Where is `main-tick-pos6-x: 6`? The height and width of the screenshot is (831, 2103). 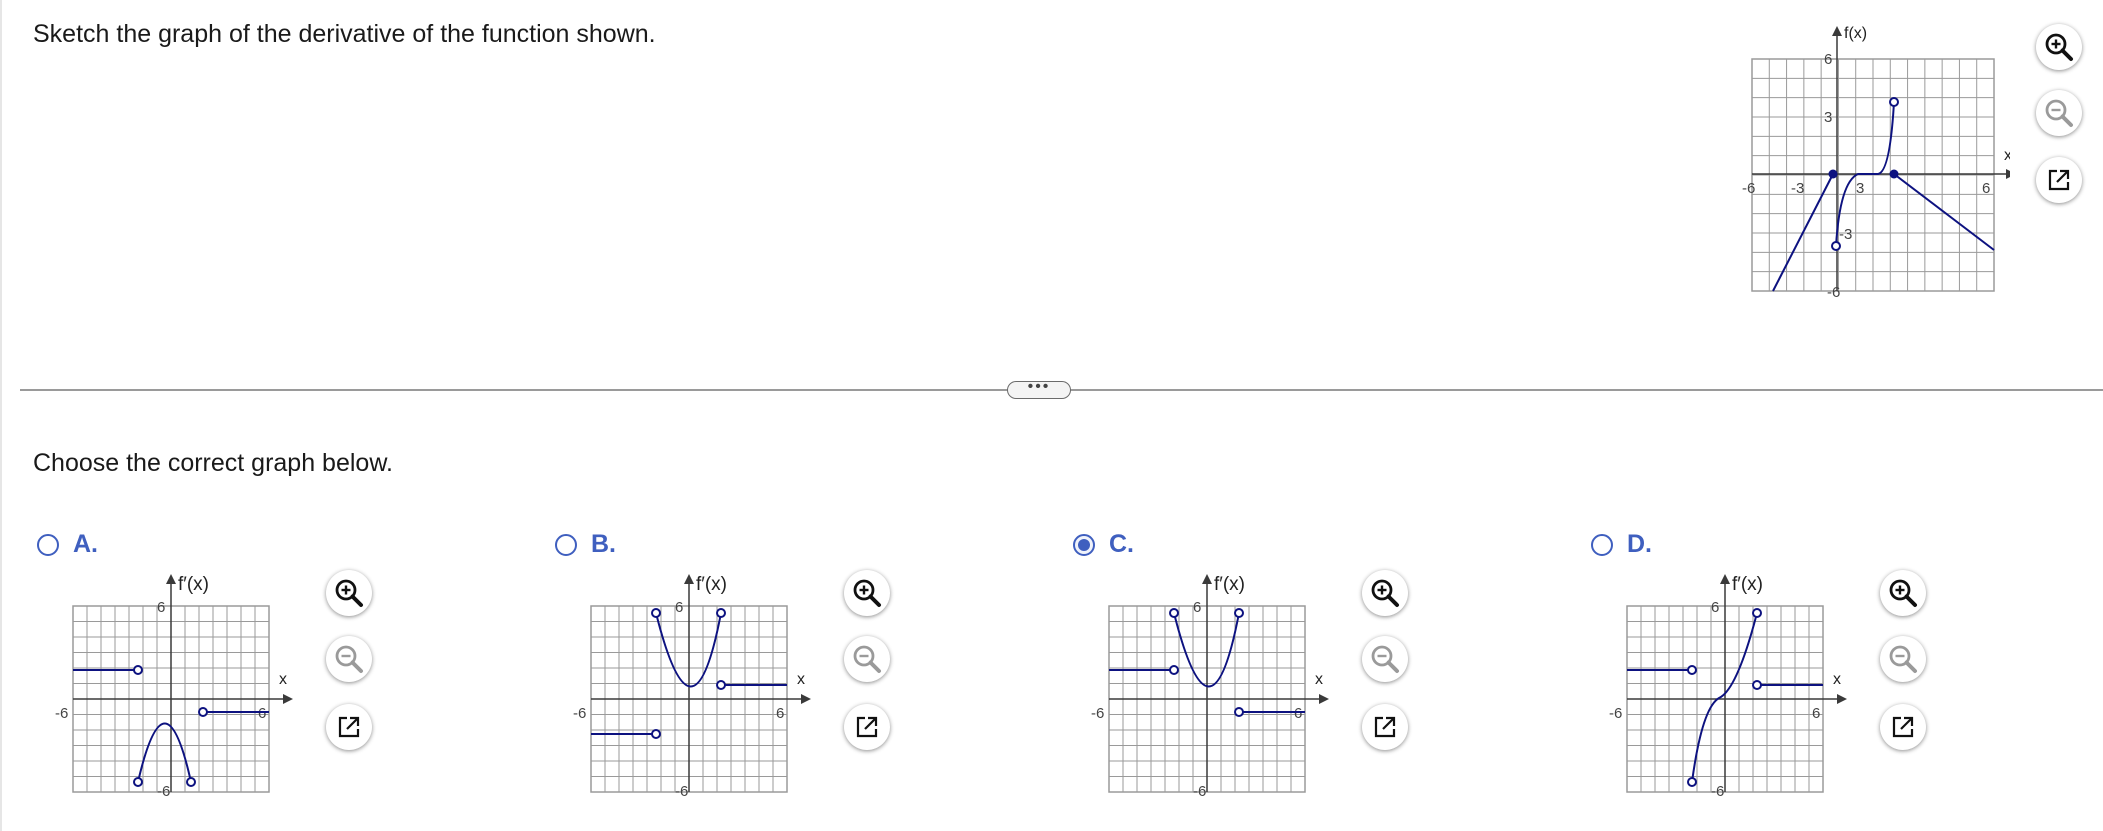 main-tick-pos6-x: 6 is located at coordinates (1986, 188).